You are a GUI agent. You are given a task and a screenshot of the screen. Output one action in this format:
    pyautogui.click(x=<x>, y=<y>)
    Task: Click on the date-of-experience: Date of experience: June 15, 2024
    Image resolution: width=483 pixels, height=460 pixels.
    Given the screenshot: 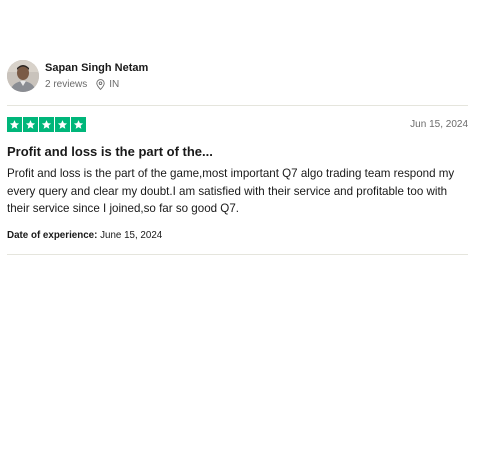 What is the action you would take?
    pyautogui.click(x=237, y=235)
    